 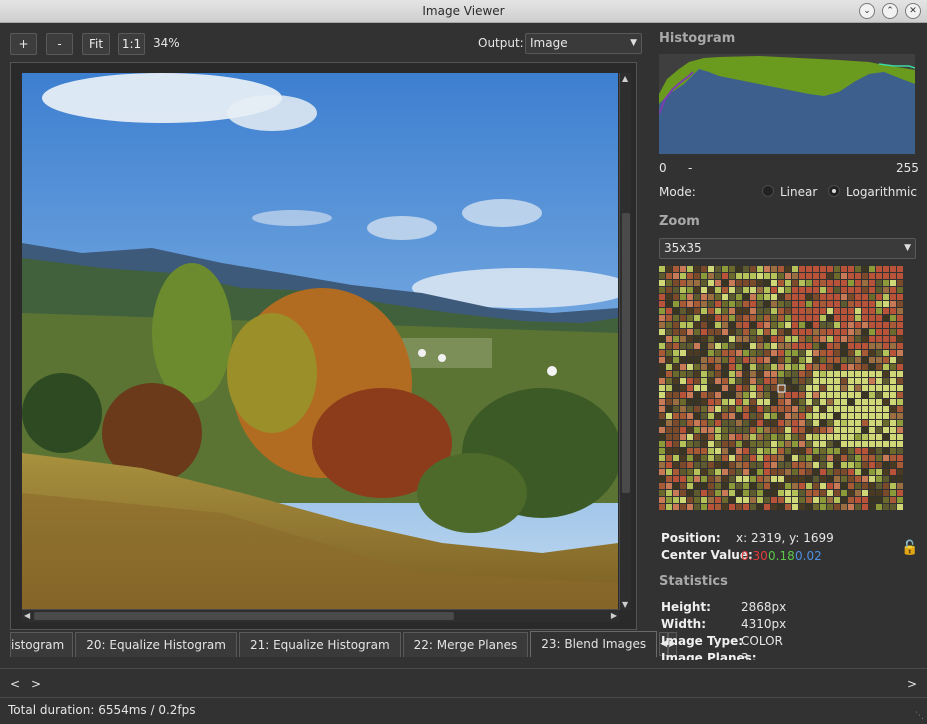 What do you see at coordinates (463, 11) in the screenshot?
I see `title-bar: Image Viewer ⌄ ⌃ ✕` at bounding box center [463, 11].